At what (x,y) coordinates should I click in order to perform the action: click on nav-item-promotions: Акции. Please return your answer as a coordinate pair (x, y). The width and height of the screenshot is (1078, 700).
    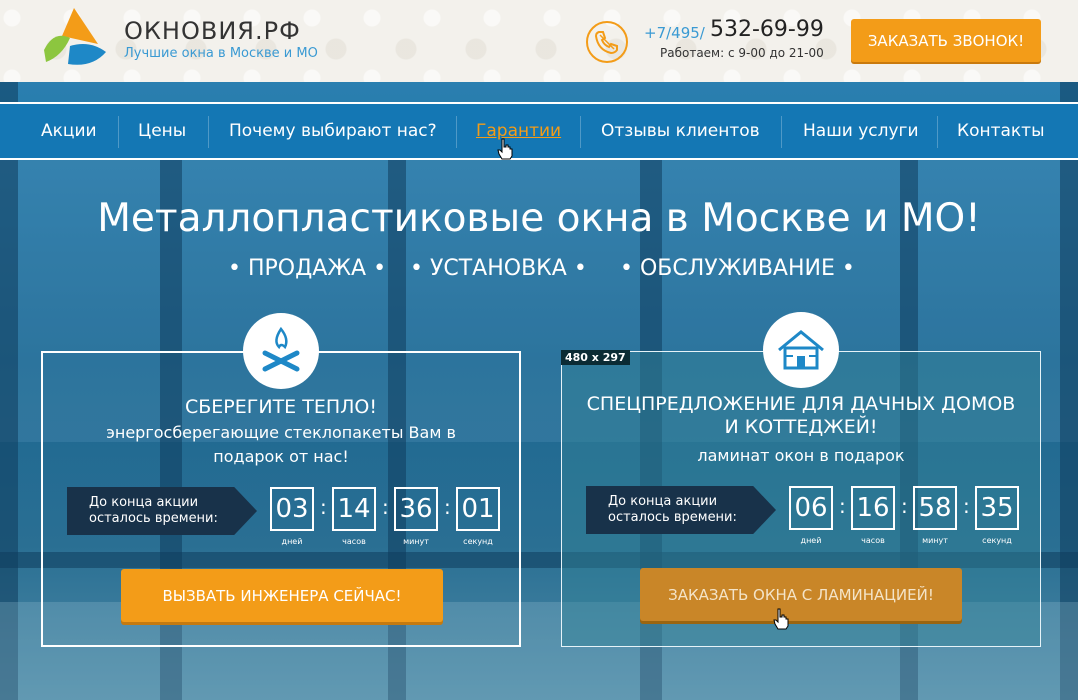
    Looking at the image, I should click on (69, 131).